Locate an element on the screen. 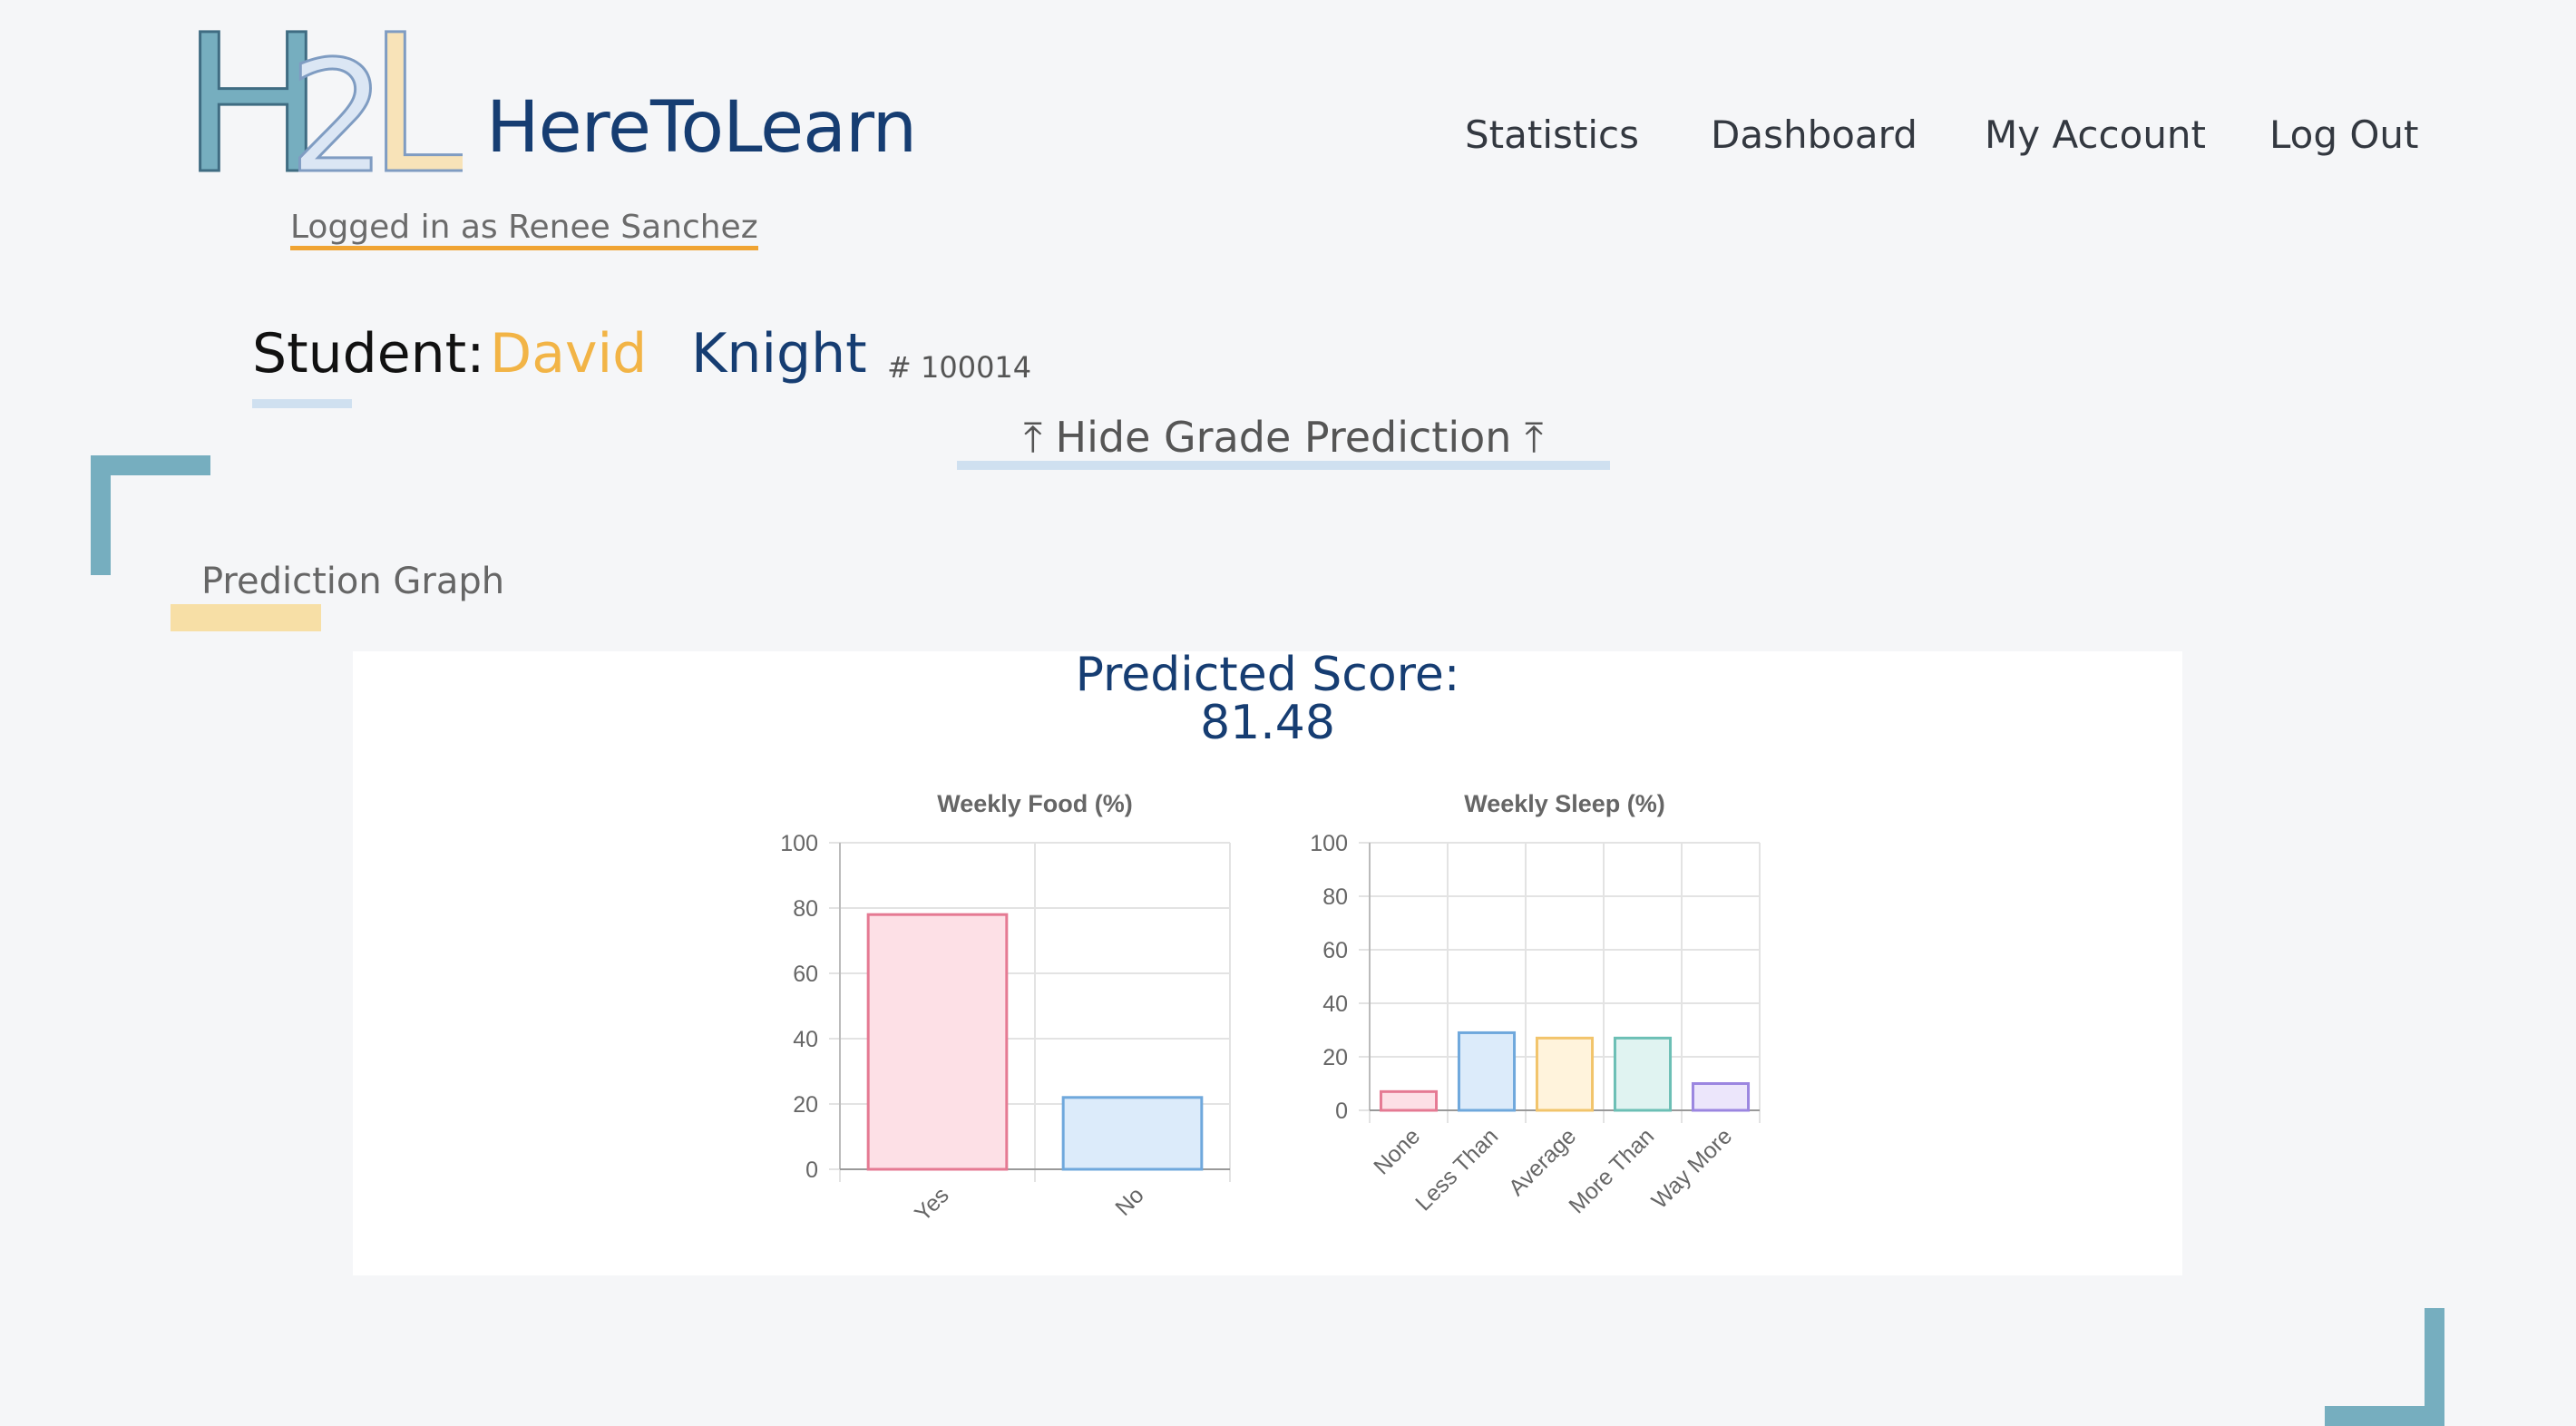 The height and width of the screenshot is (1426, 2576). x-tick-label: Yes is located at coordinates (932, 1204).